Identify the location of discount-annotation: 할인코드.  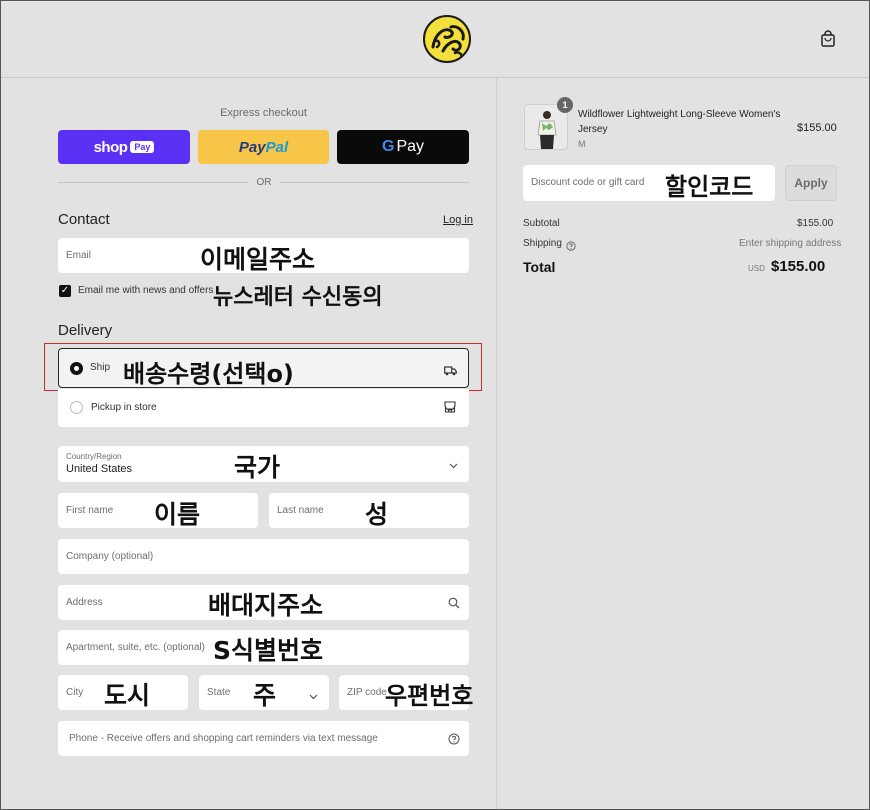
(709, 187).